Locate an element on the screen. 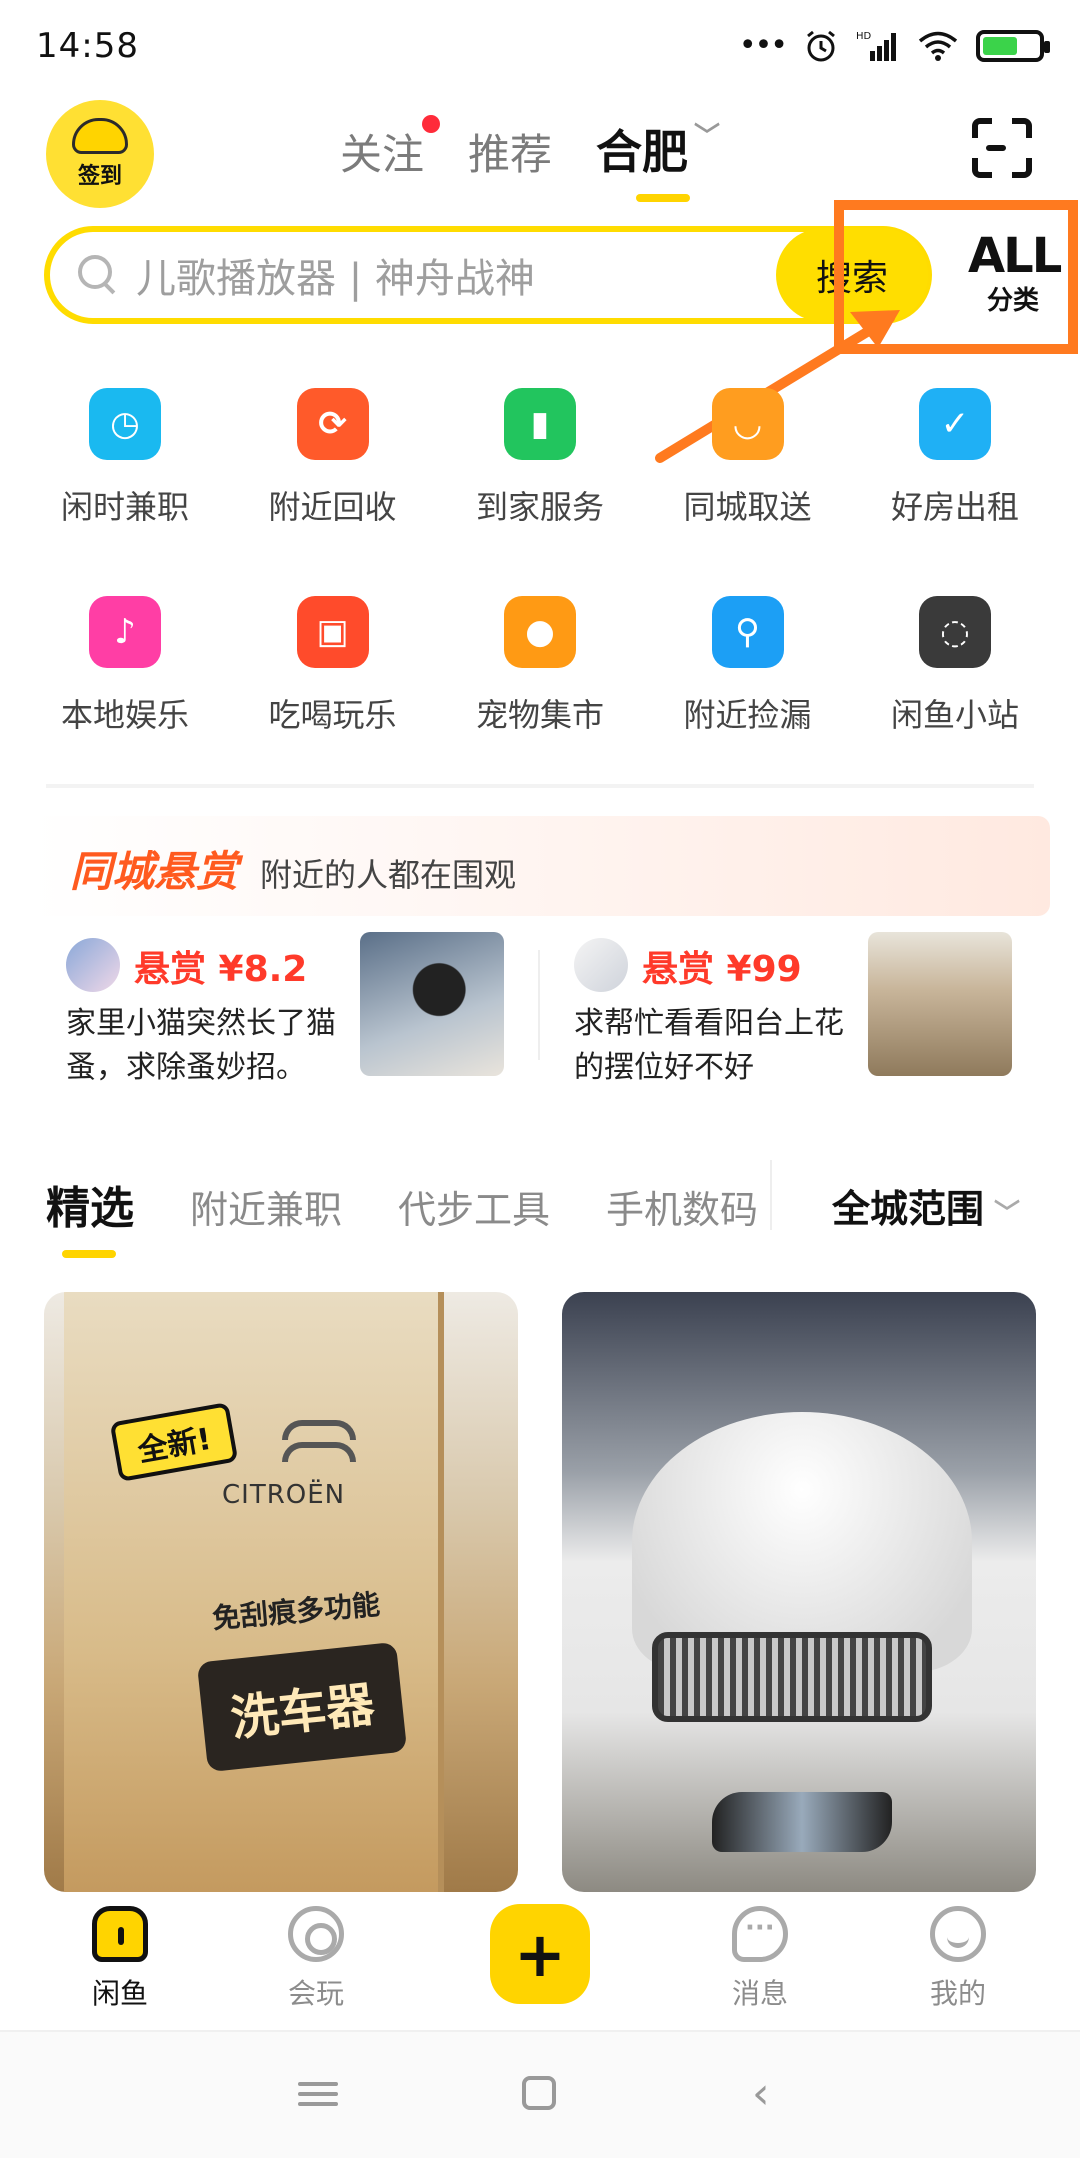  bounty-title: 同城悬赏 is located at coordinates (154, 871).